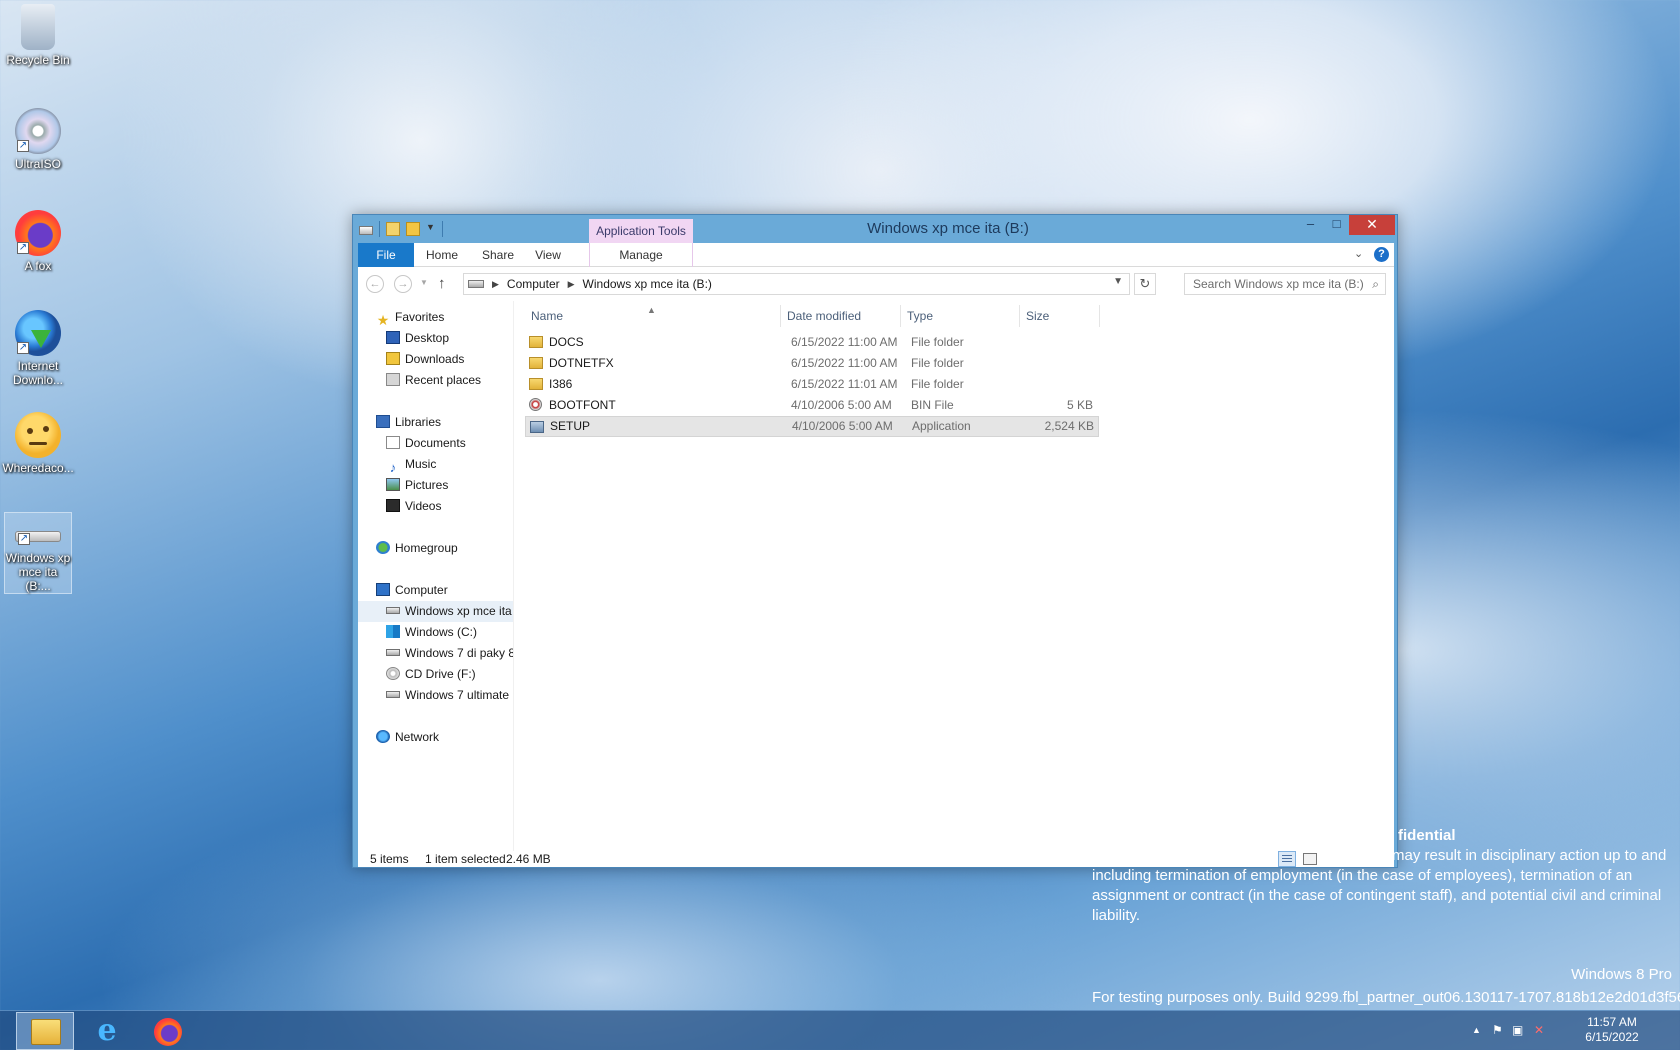 Image resolution: width=1680 pixels, height=1050 pixels. I want to click on breadcrumb-computer: Computer, so click(533, 284).